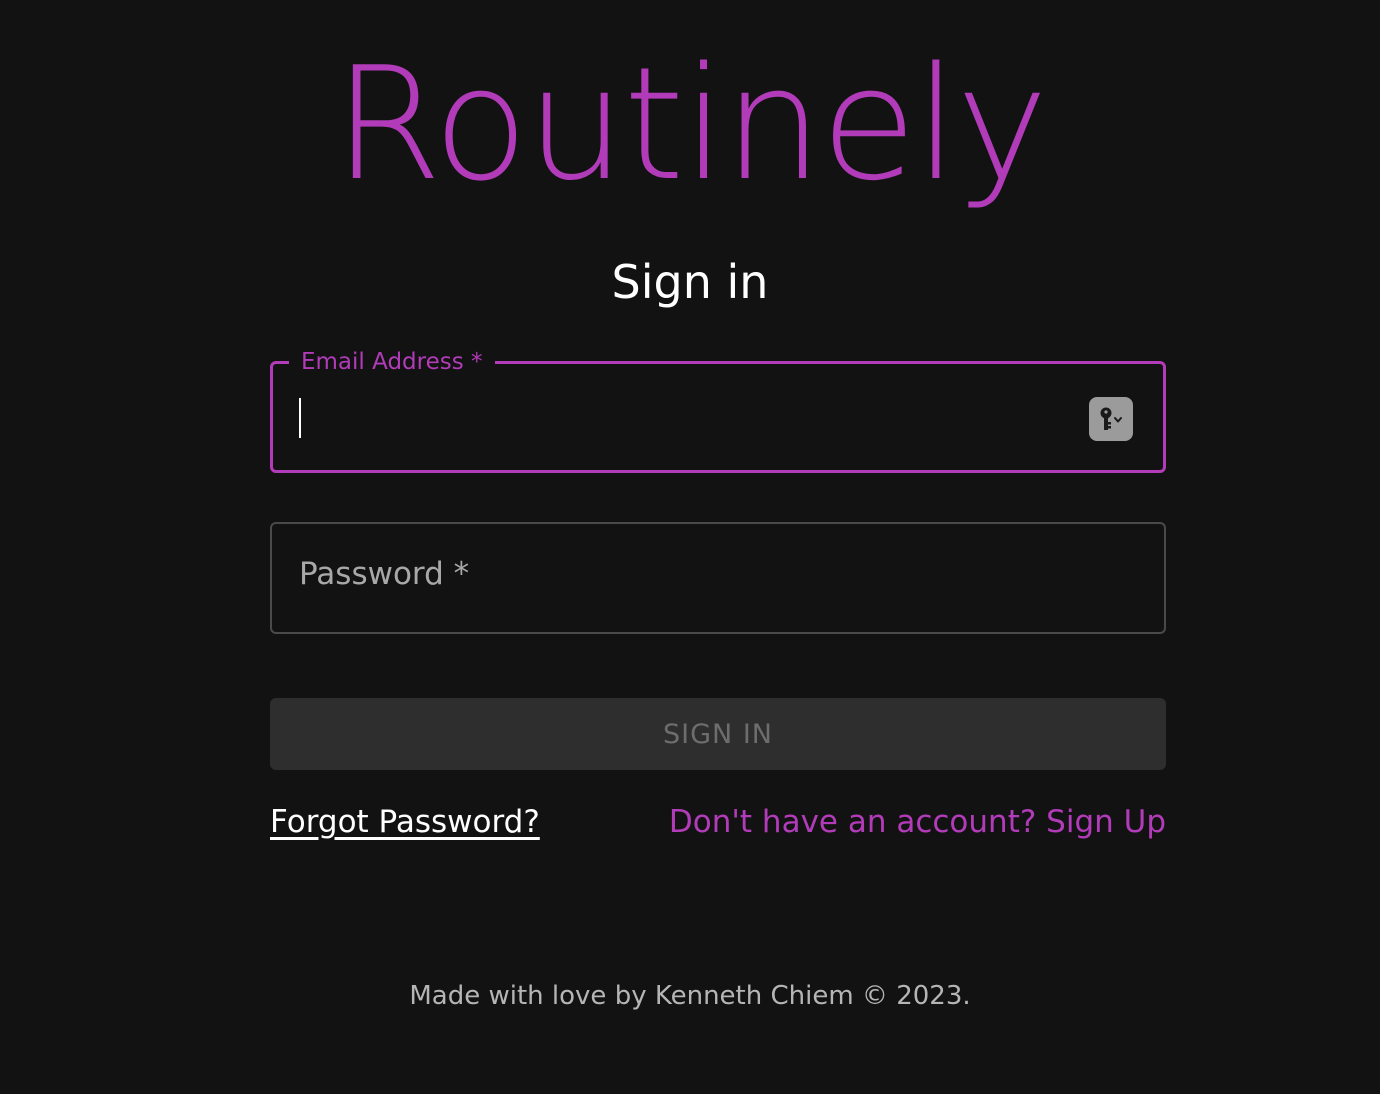 The image size is (1380, 1094). What do you see at coordinates (690, 578) in the screenshot?
I see `password-input` at bounding box center [690, 578].